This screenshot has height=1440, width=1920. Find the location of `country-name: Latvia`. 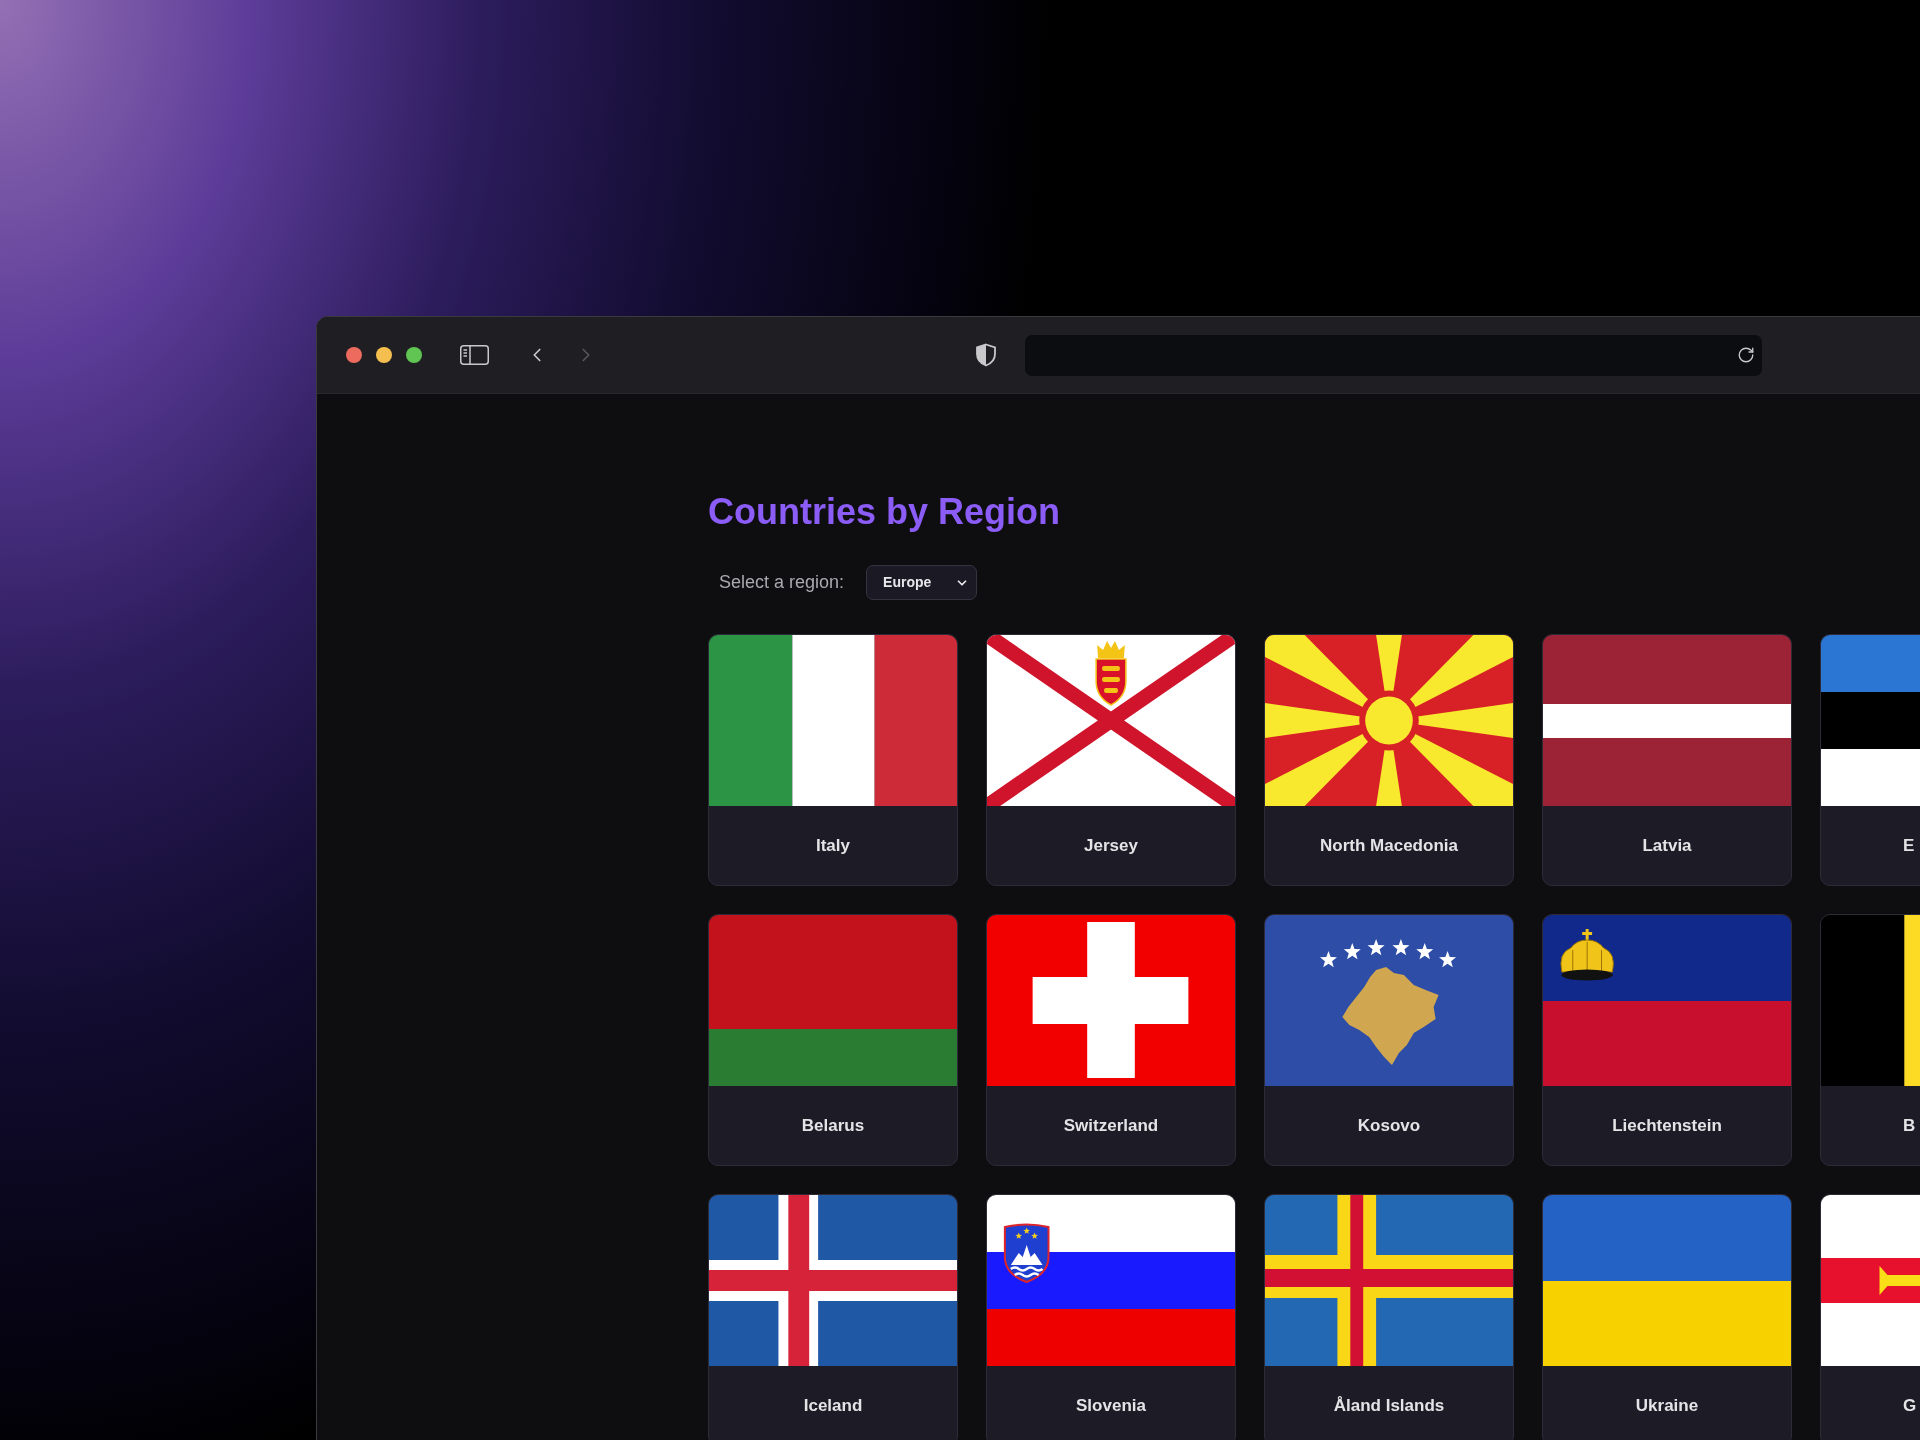

country-name: Latvia is located at coordinates (1667, 845).